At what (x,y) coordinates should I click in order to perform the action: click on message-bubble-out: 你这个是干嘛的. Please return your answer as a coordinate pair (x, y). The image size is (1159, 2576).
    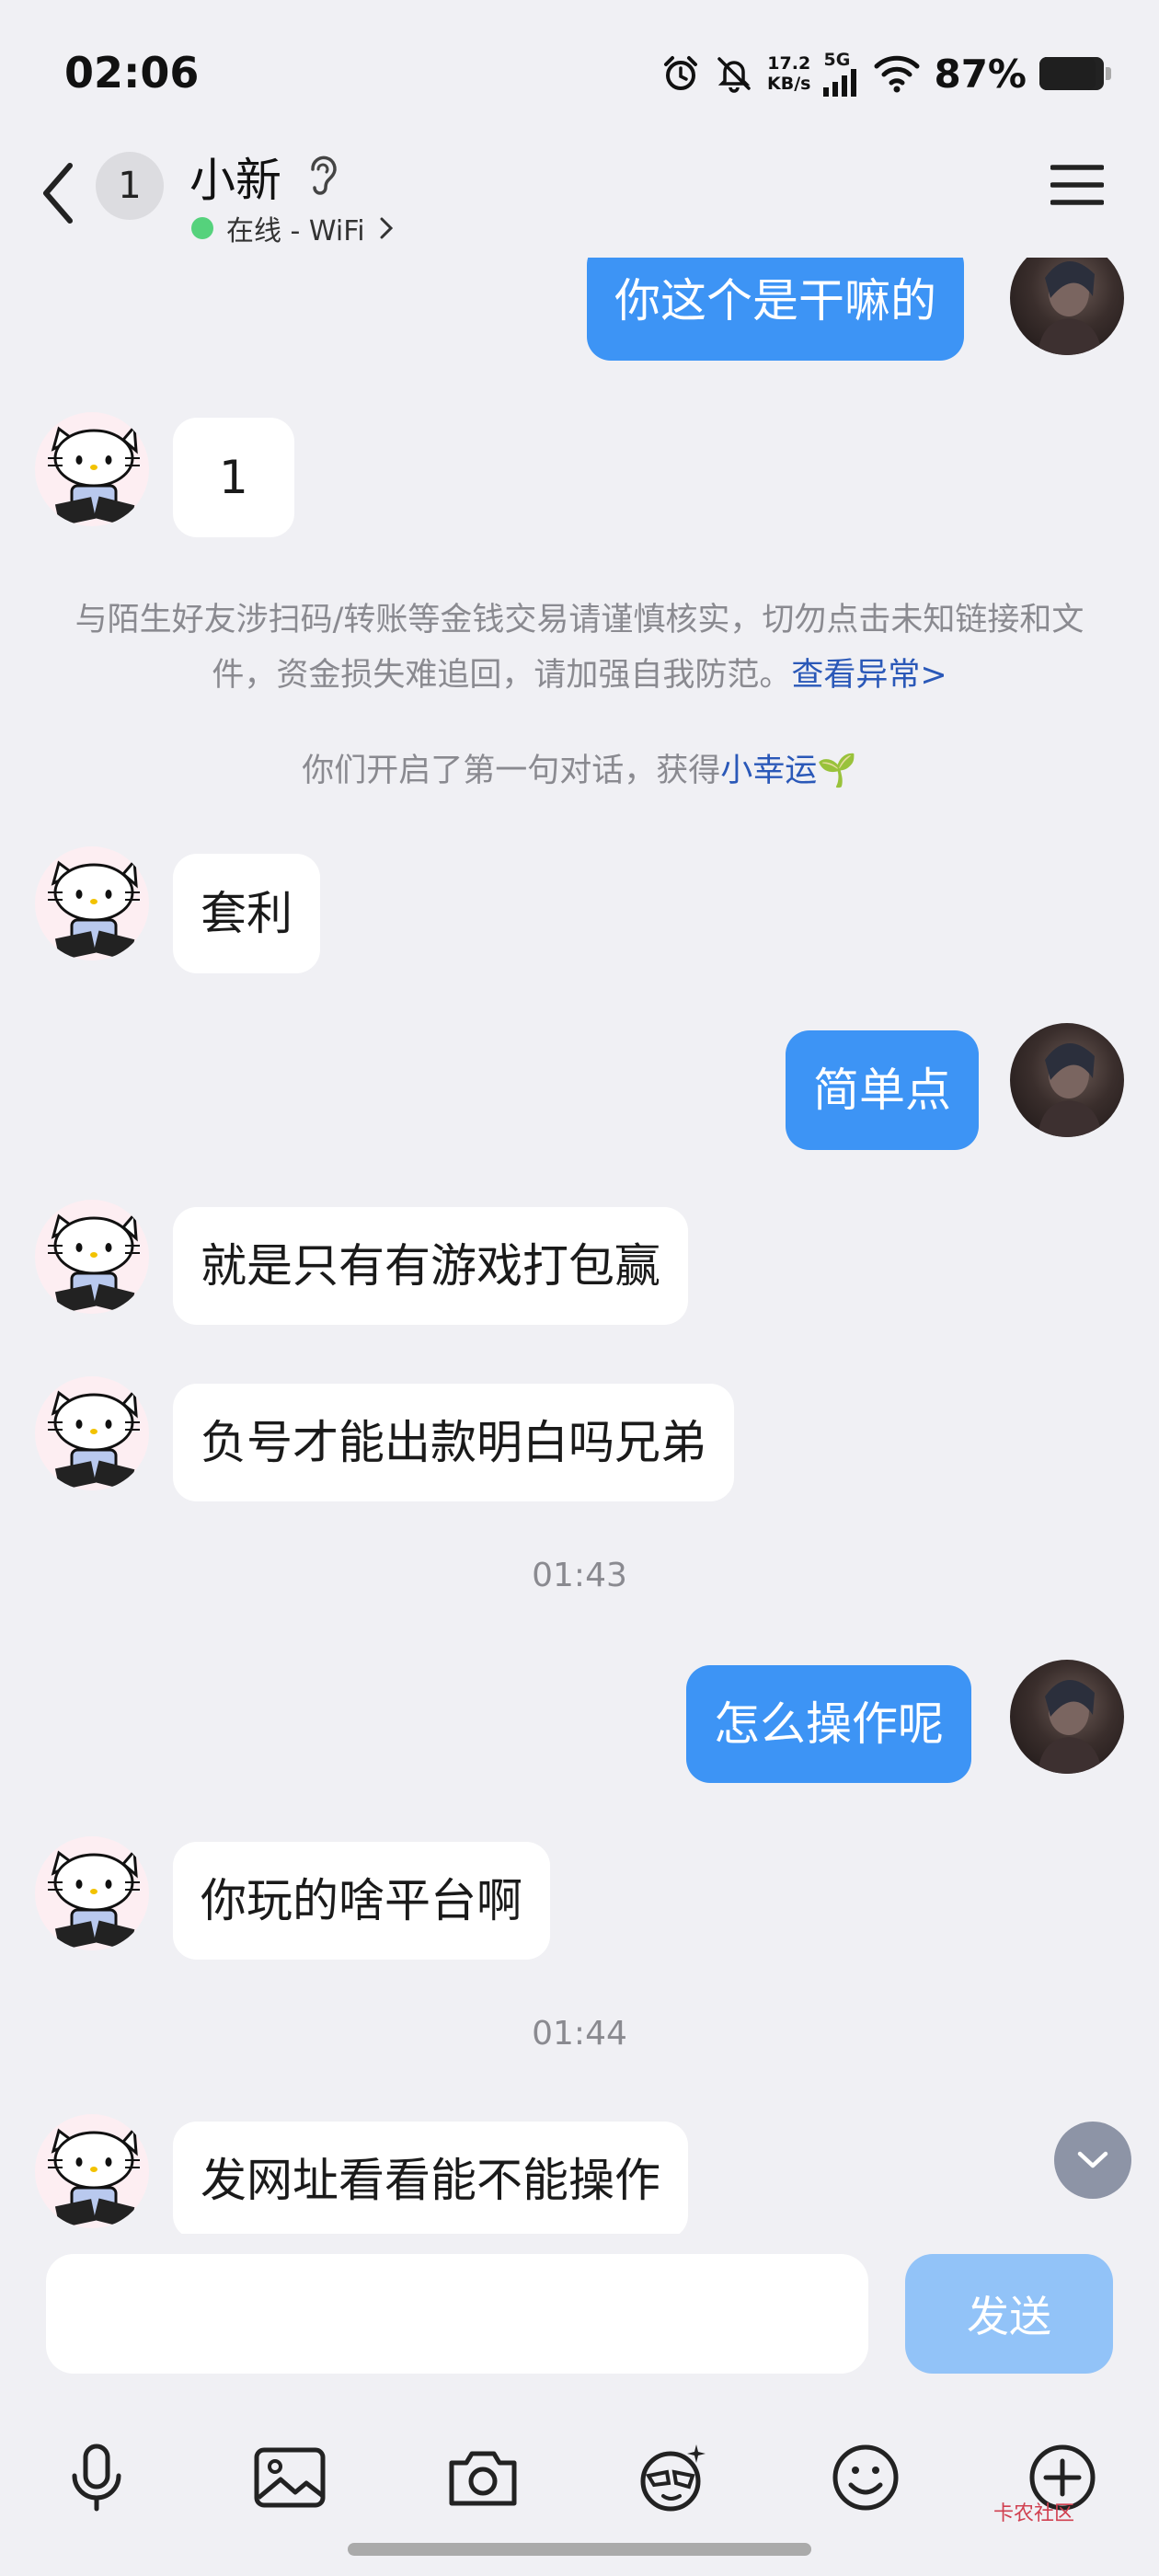
    Looking at the image, I should click on (775, 301).